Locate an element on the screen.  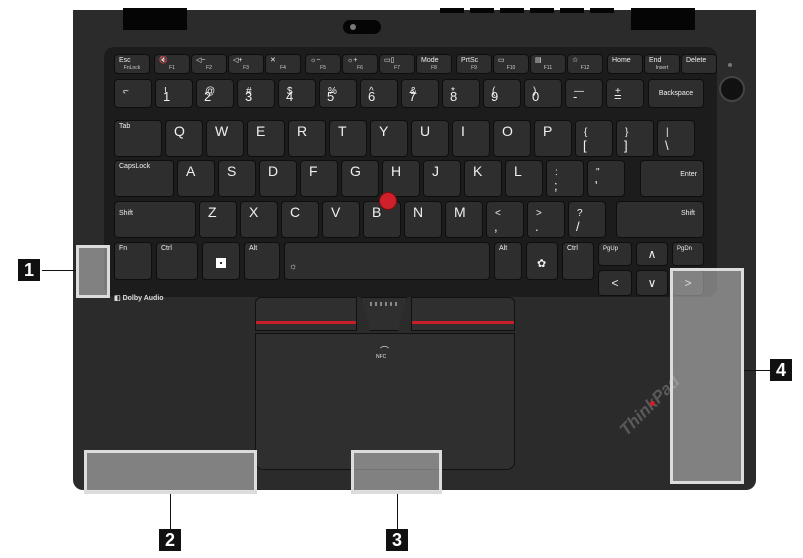
letter-key: Y is located at coordinates (389, 138).